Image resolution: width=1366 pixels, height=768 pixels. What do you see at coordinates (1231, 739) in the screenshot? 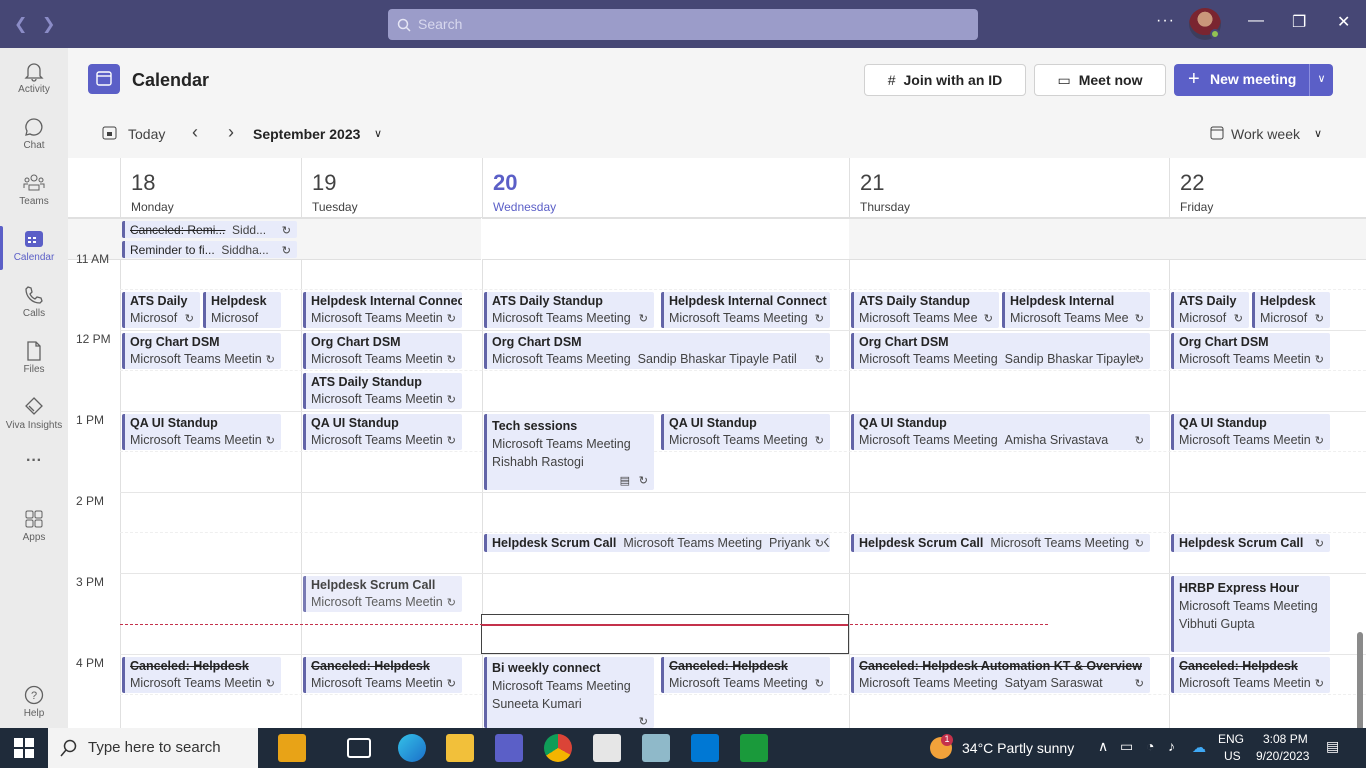
I see `language-indicator: ENG` at bounding box center [1231, 739].